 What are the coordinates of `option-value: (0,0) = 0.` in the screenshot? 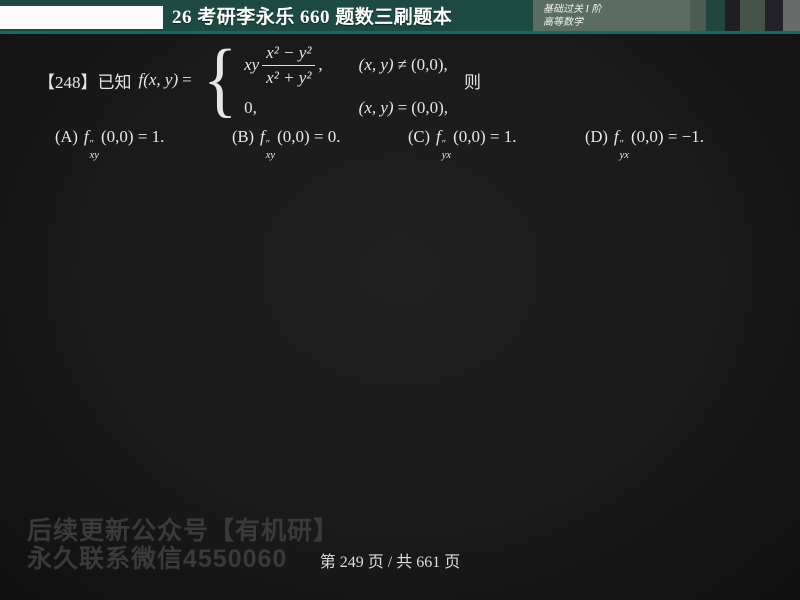 It's located at (309, 136).